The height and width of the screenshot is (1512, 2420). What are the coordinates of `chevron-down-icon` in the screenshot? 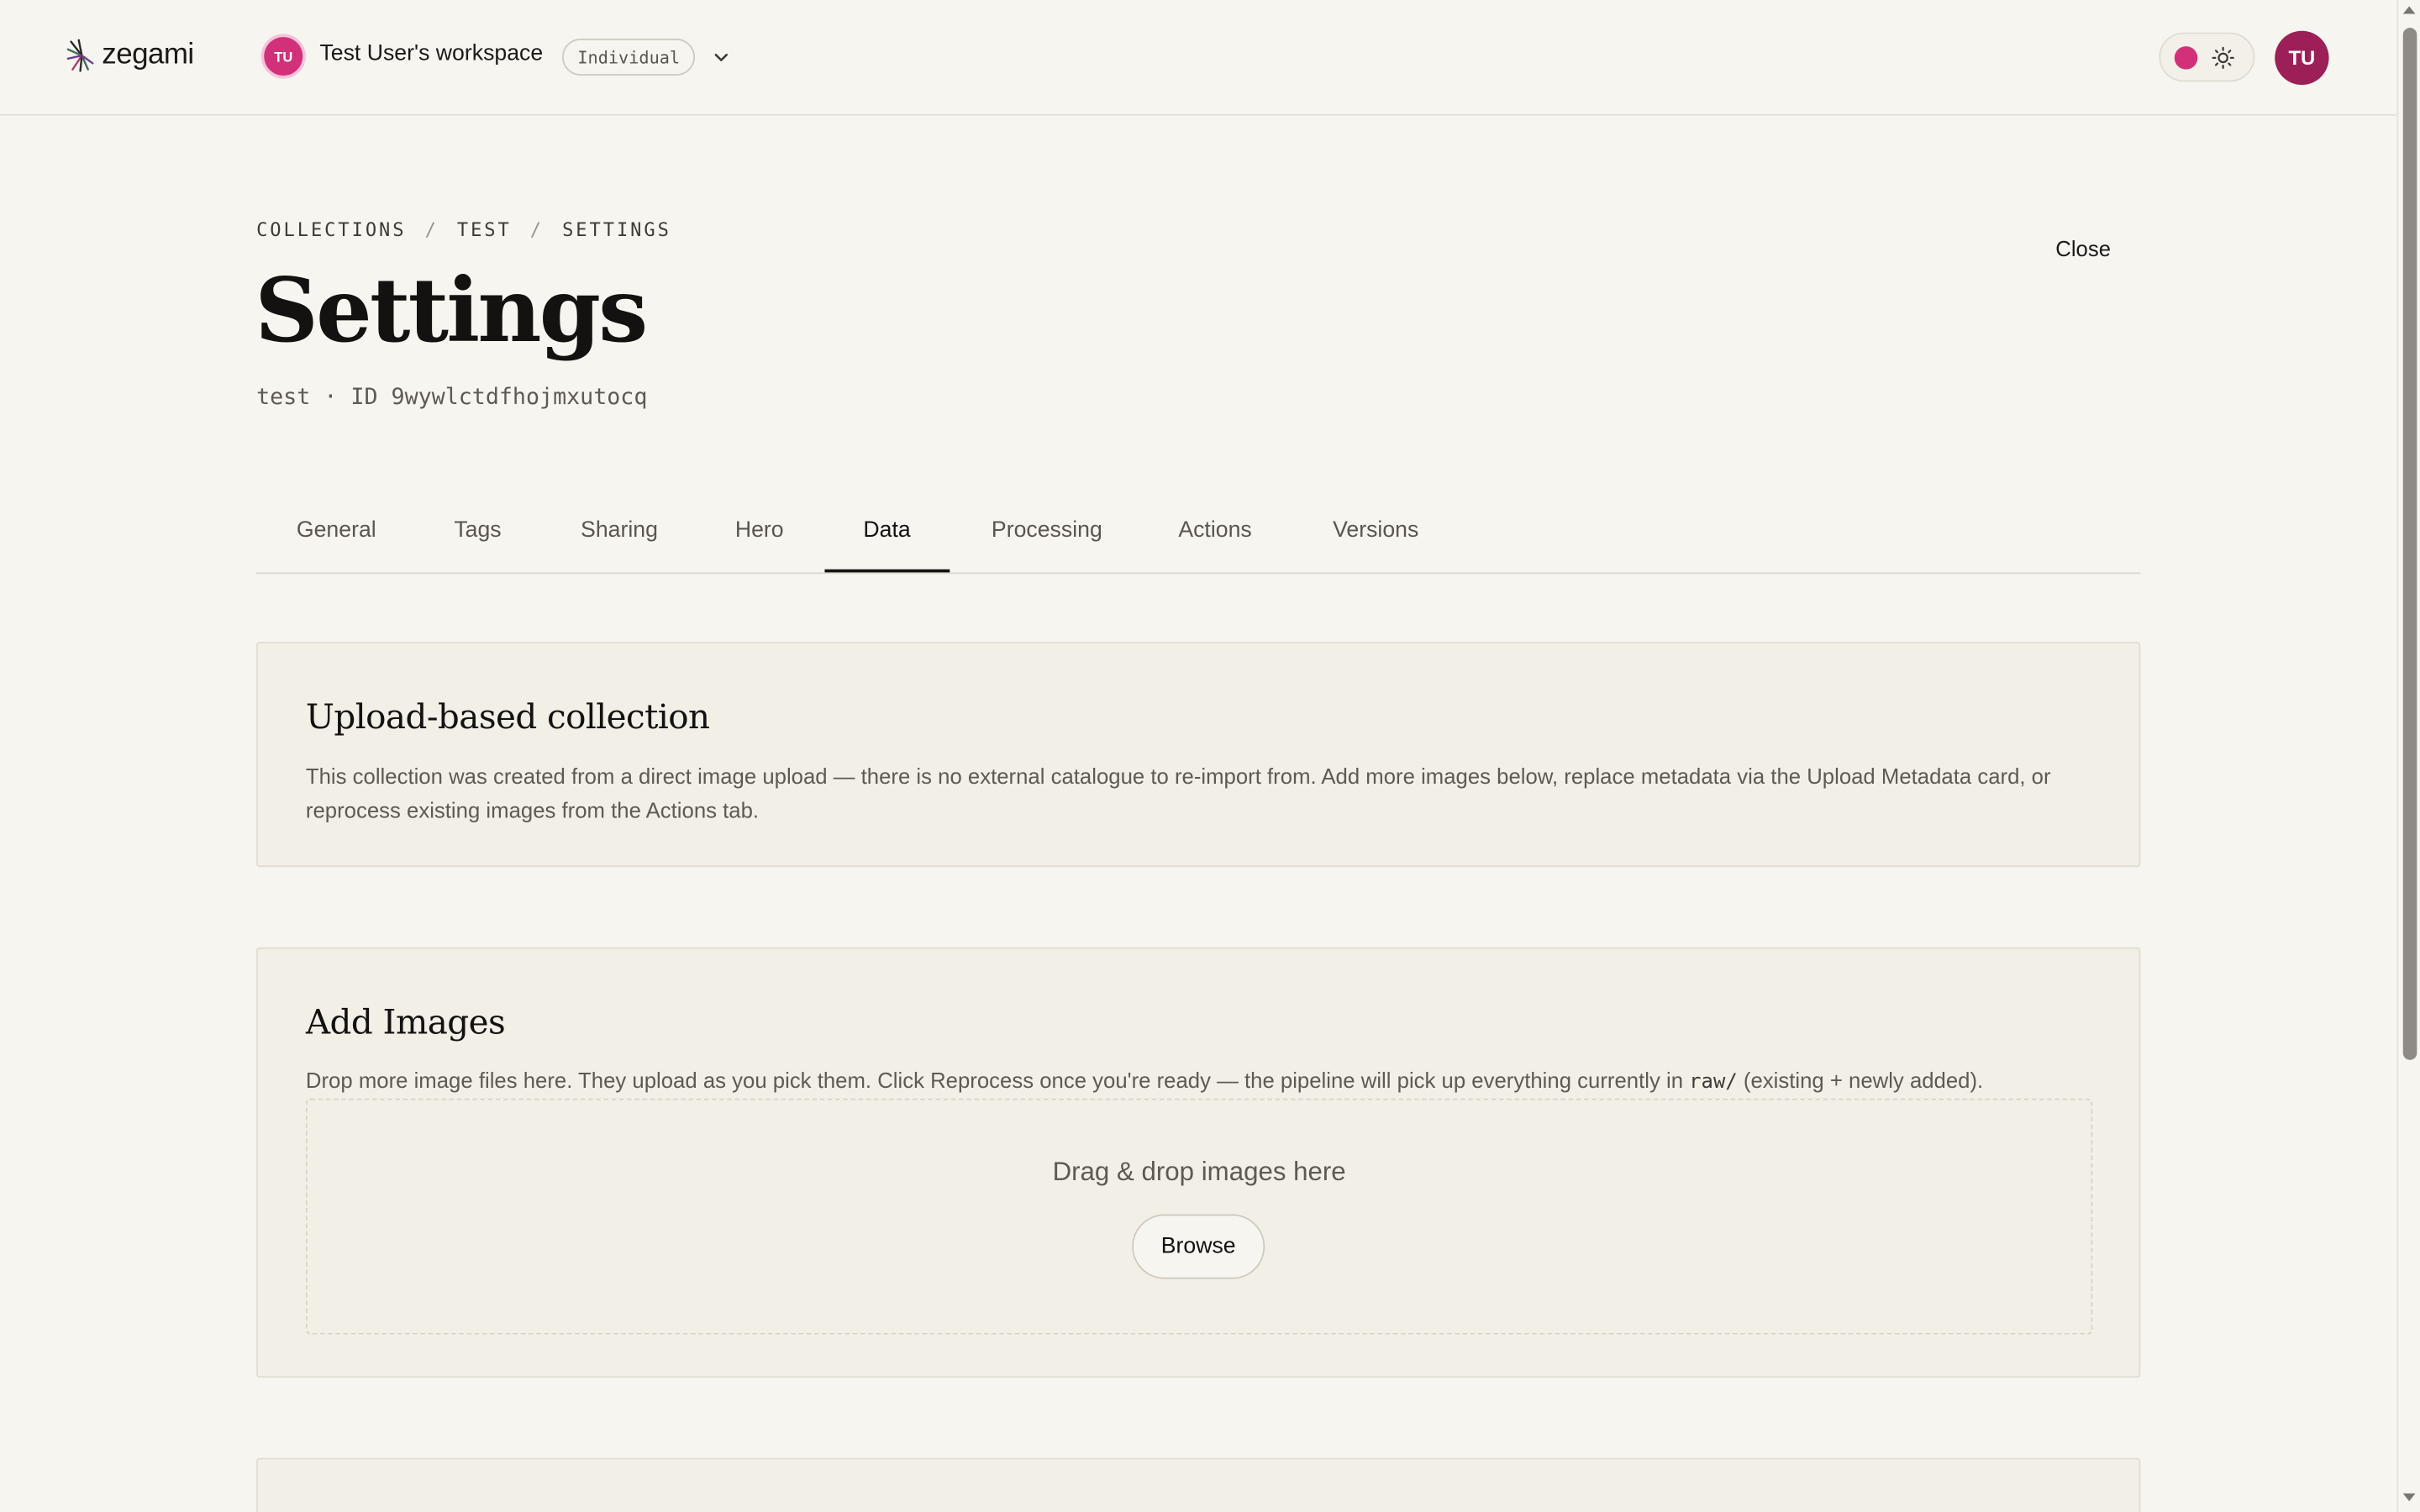 It's located at (721, 57).